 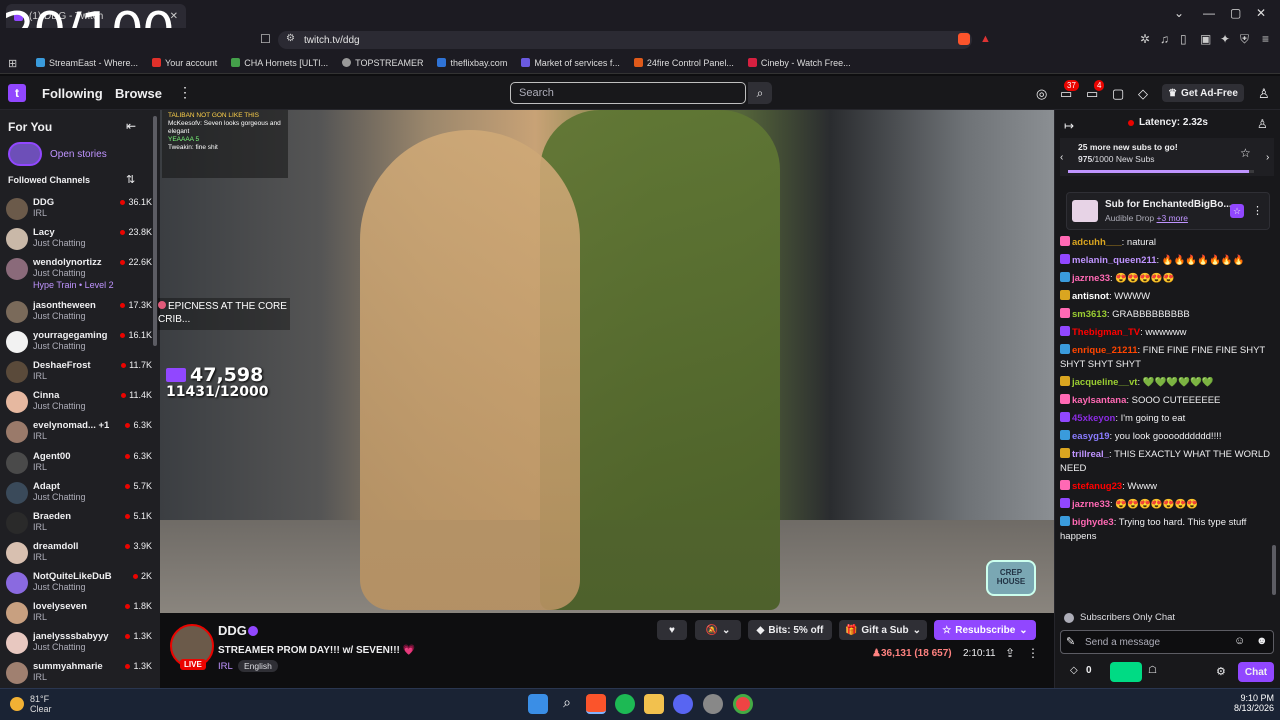 What do you see at coordinates (79, 405) in the screenshot?
I see `sidebar-channel: Cinna Just Chatting 11.4K` at bounding box center [79, 405].